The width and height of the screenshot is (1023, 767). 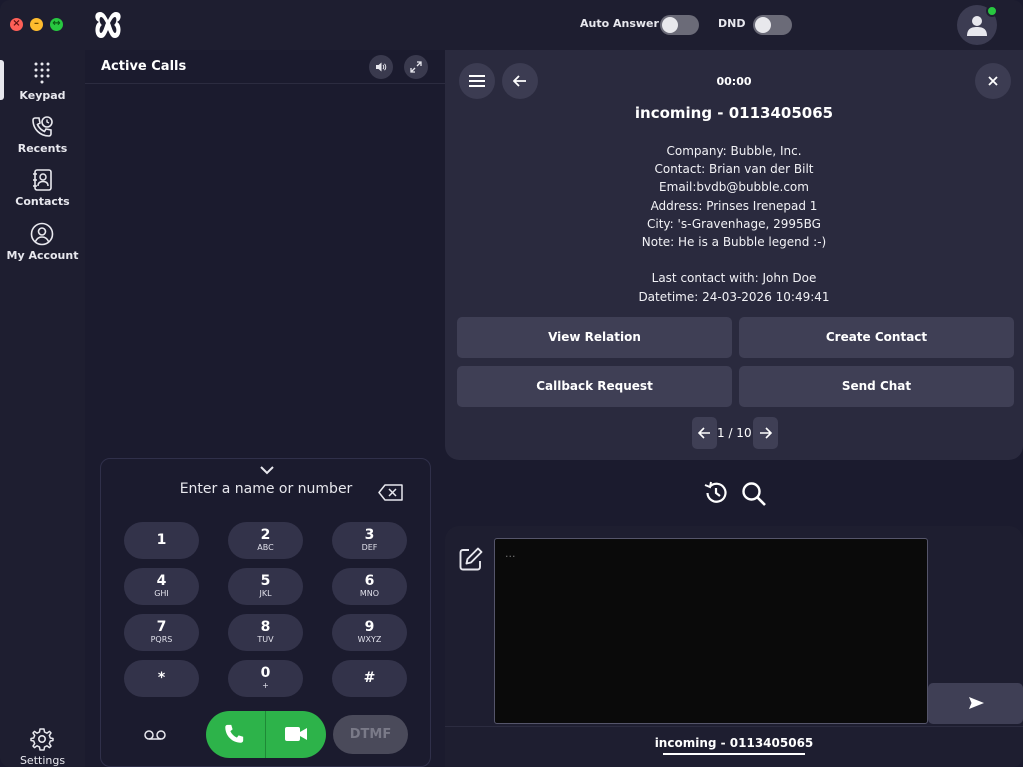 I want to click on minimize-window-button: –, so click(x=36, y=24).